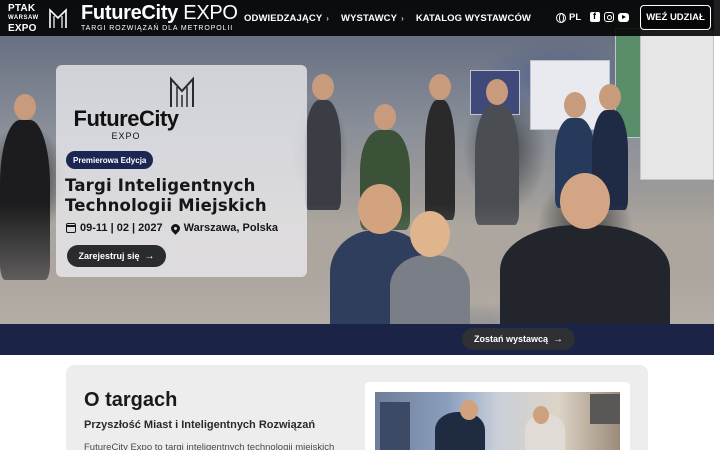 This screenshot has height=450, width=720. I want to click on register-button: Zarejestruj się →, so click(116, 256).